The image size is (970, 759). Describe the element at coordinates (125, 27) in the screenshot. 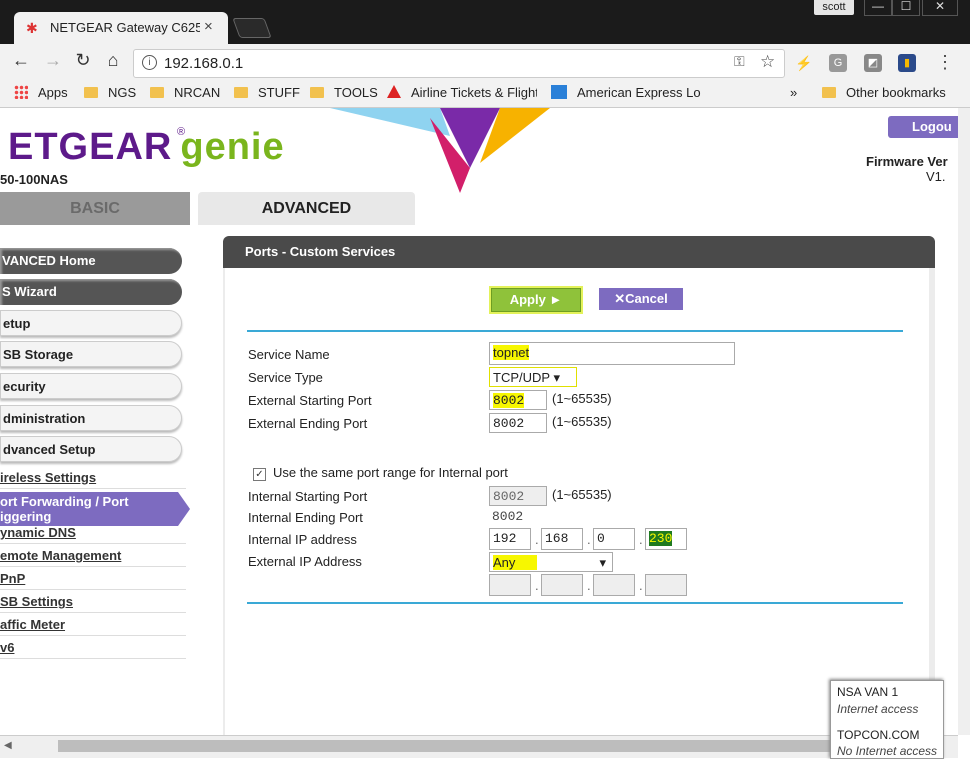

I see `tab-title: NETGEAR Gateway C6250` at that location.